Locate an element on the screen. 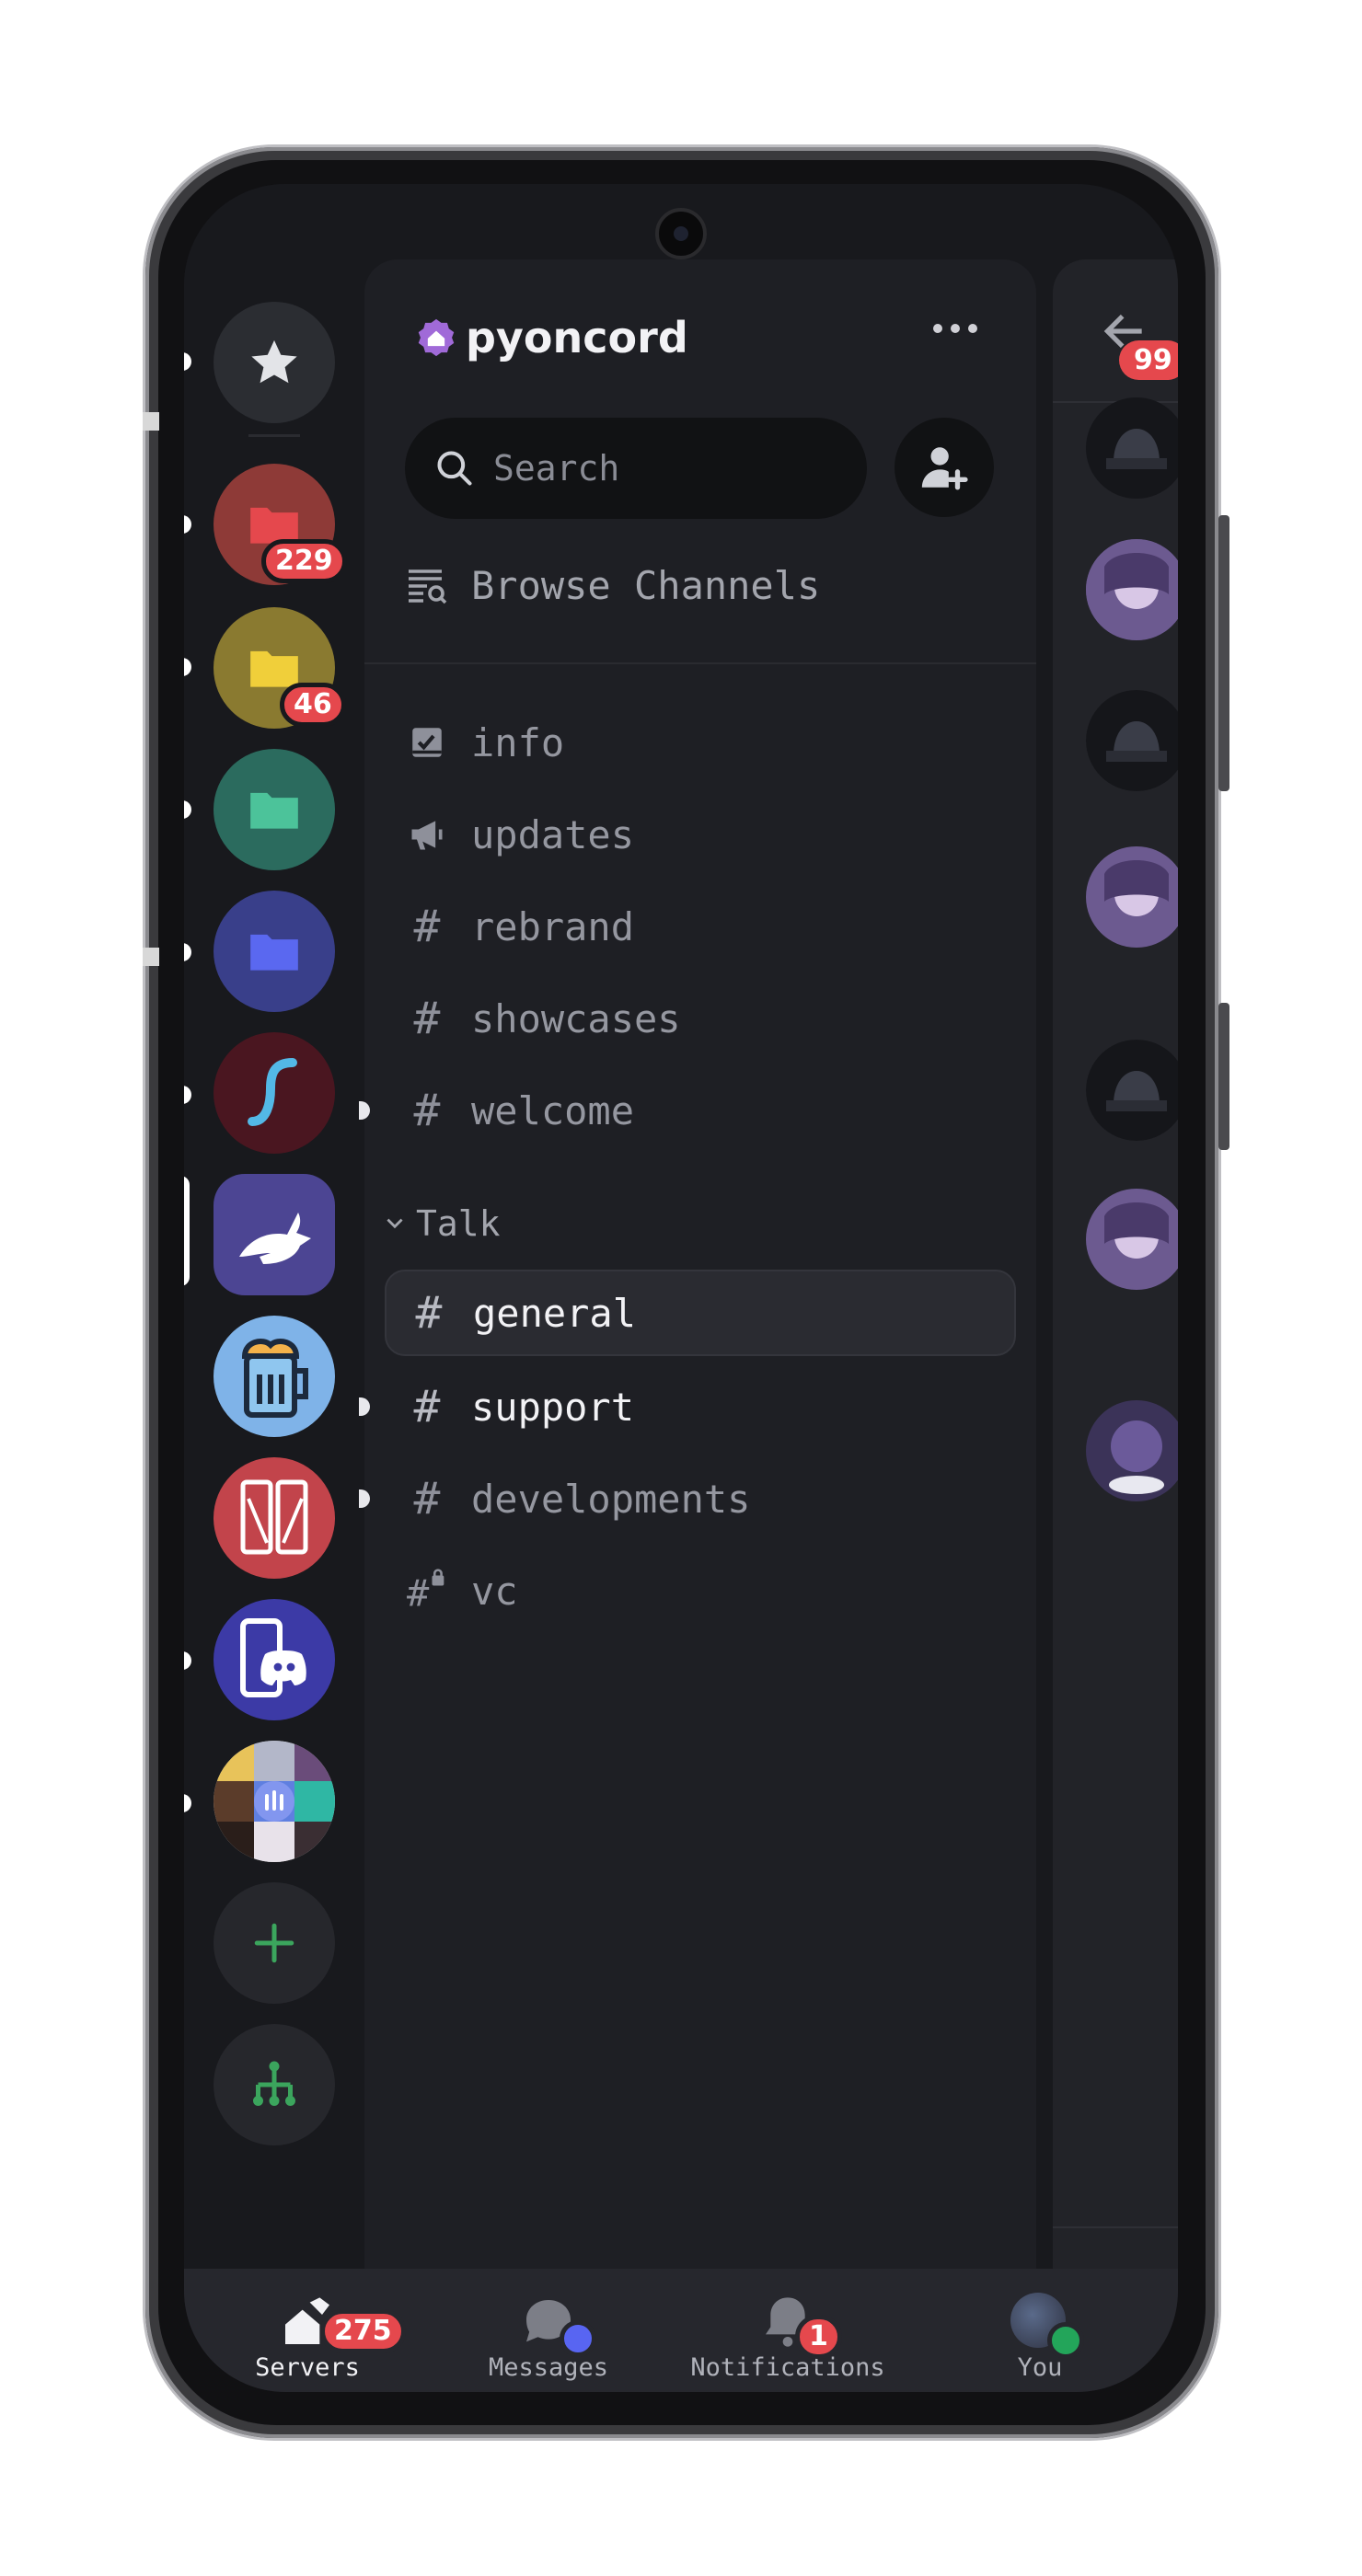  add-server-button is located at coordinates (274, 1943).